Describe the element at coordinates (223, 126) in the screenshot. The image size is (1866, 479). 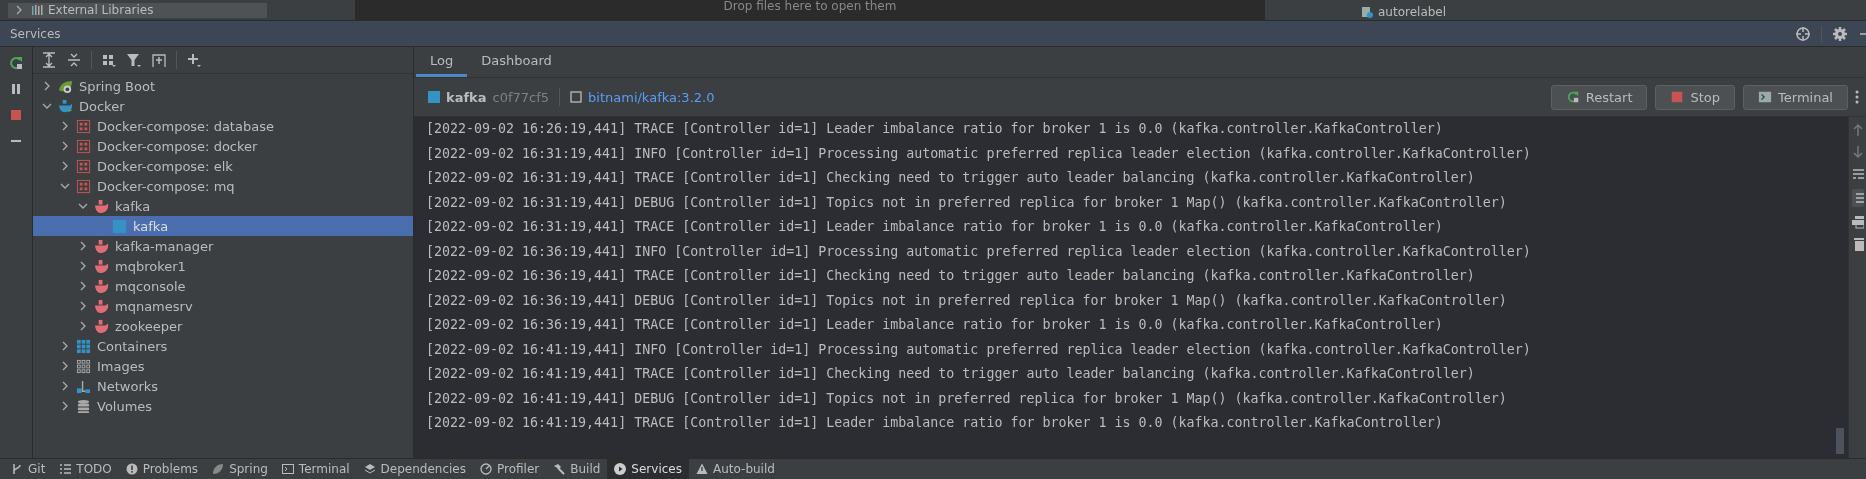
I see `tree-item: Docker-compose: database` at that location.